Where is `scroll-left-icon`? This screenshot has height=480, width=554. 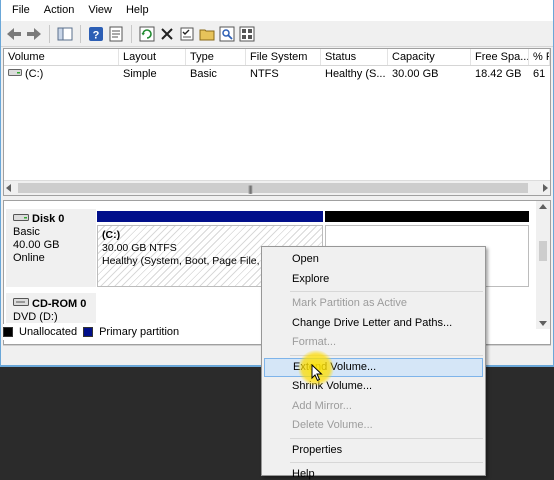 scroll-left-icon is located at coordinates (8, 188).